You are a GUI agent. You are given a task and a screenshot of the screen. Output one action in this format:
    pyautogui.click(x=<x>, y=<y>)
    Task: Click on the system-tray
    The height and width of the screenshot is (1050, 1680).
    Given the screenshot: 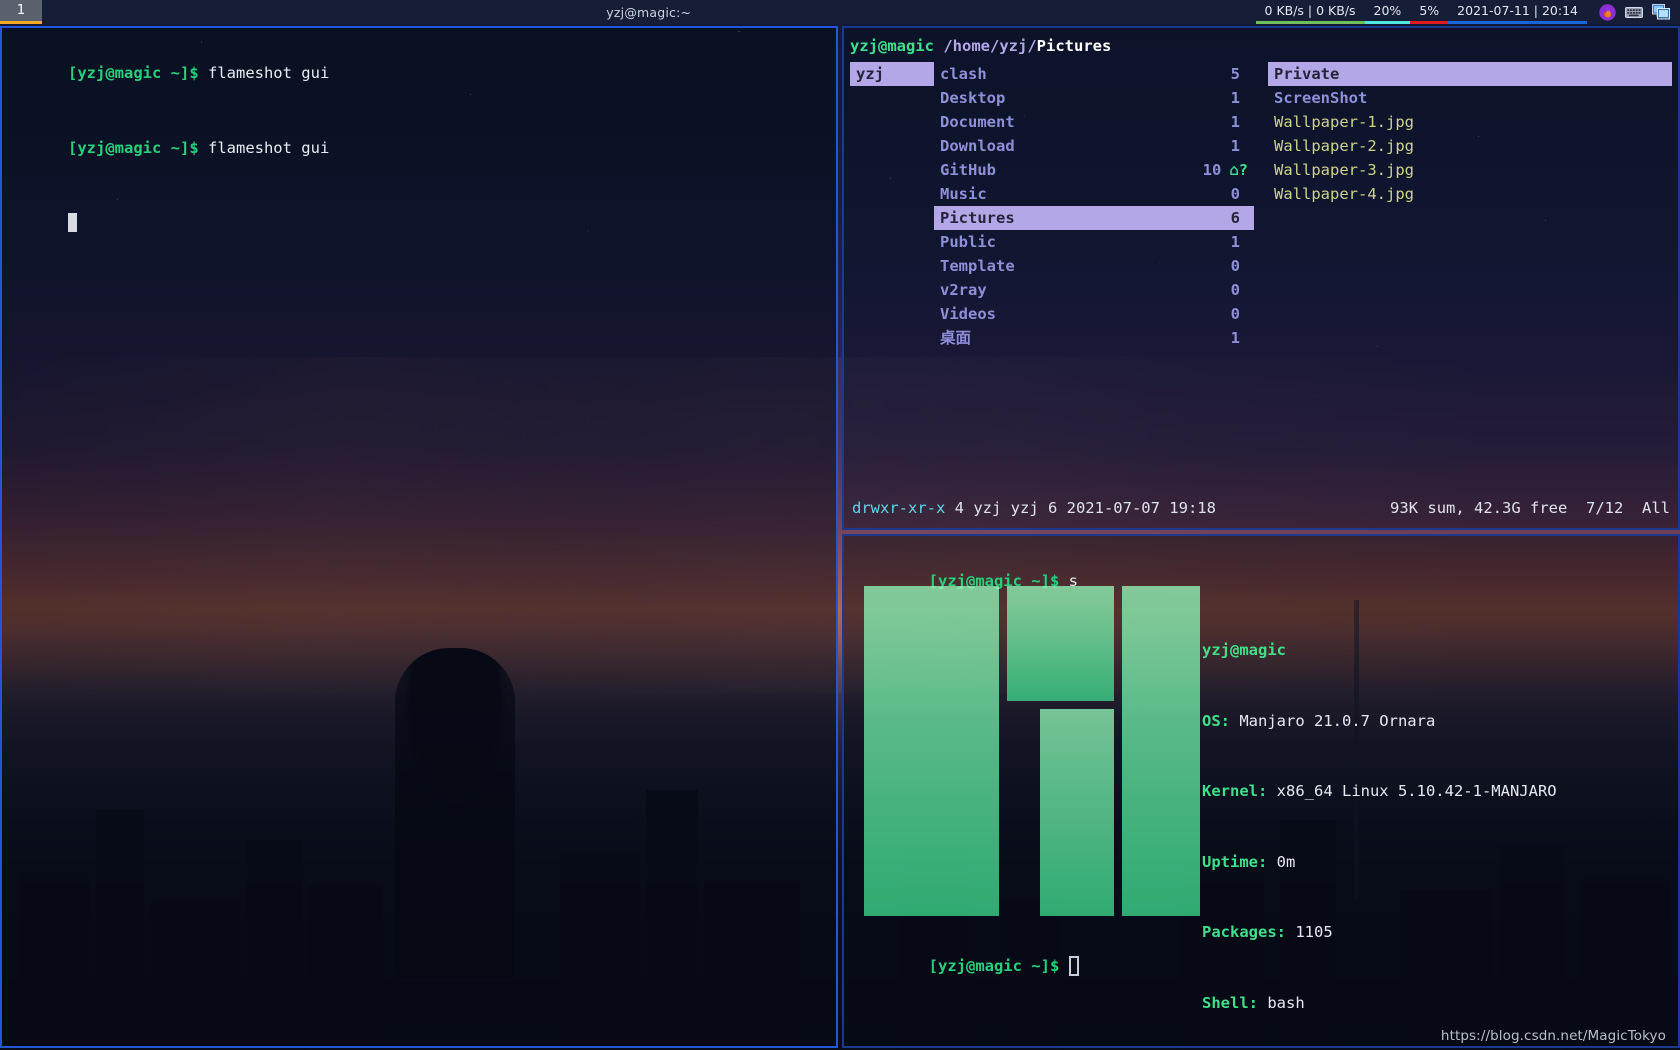 What is the action you would take?
    pyautogui.click(x=1633, y=12)
    